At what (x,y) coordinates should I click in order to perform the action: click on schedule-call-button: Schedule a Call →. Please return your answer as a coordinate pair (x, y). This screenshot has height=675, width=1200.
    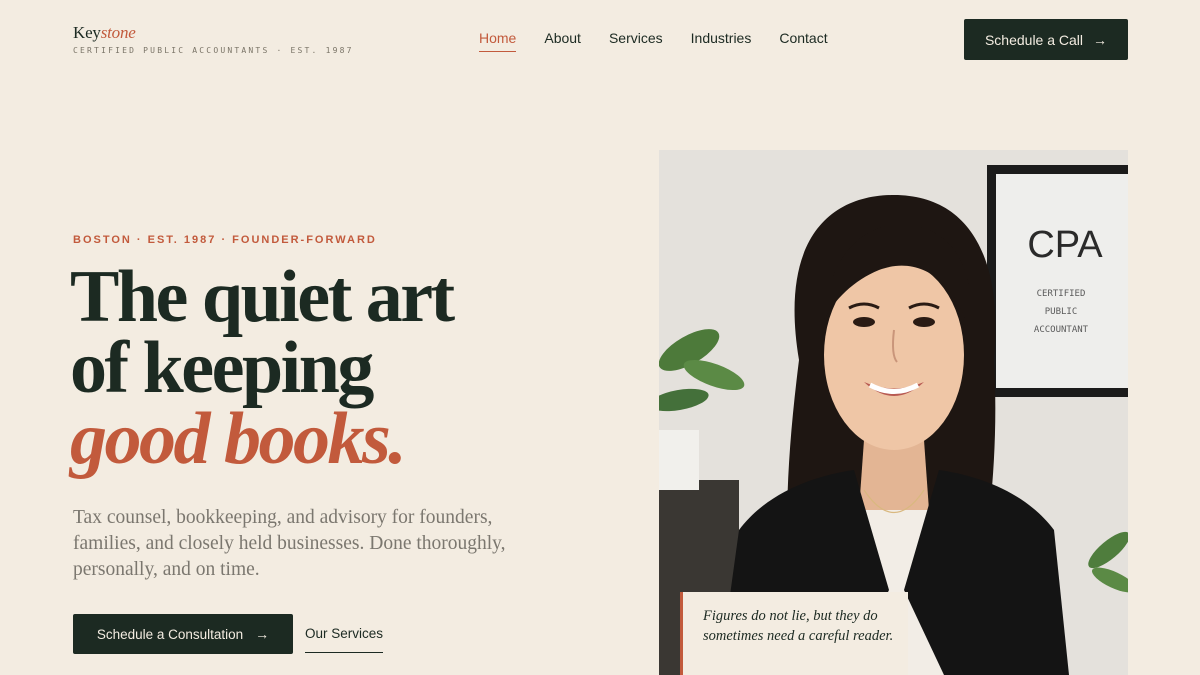
    Looking at the image, I should click on (1046, 39).